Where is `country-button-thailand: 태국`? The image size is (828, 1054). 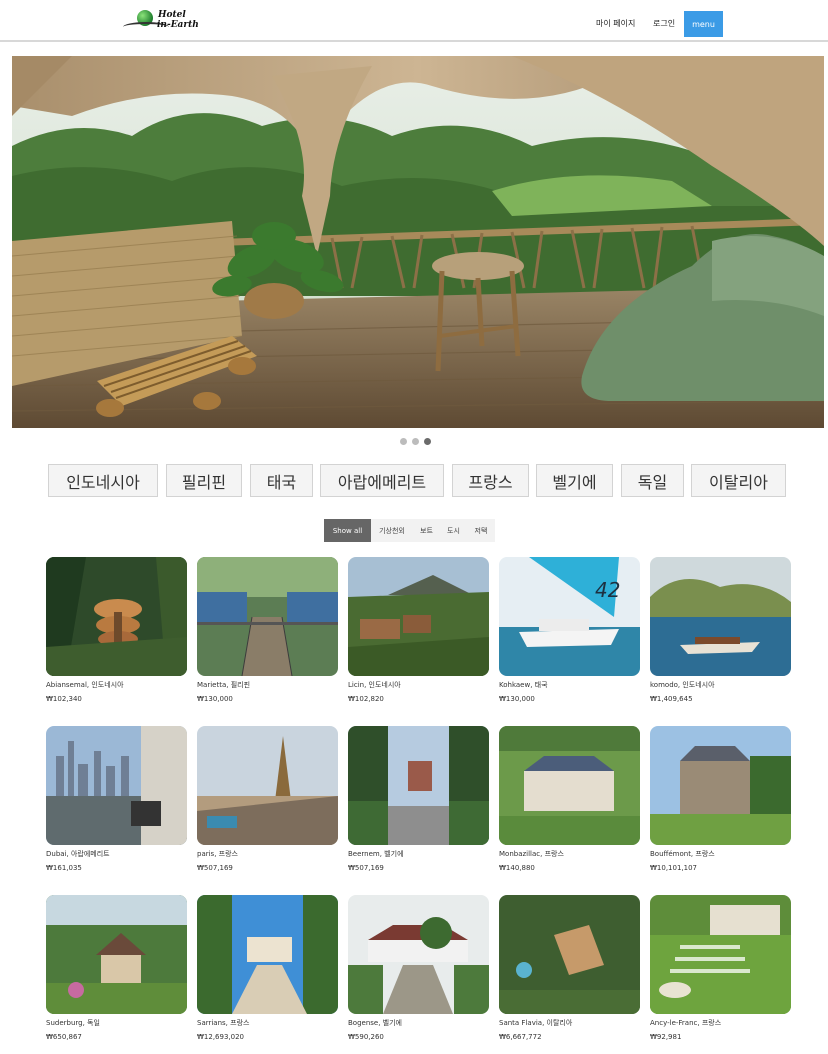 country-button-thailand: 태국 is located at coordinates (281, 480).